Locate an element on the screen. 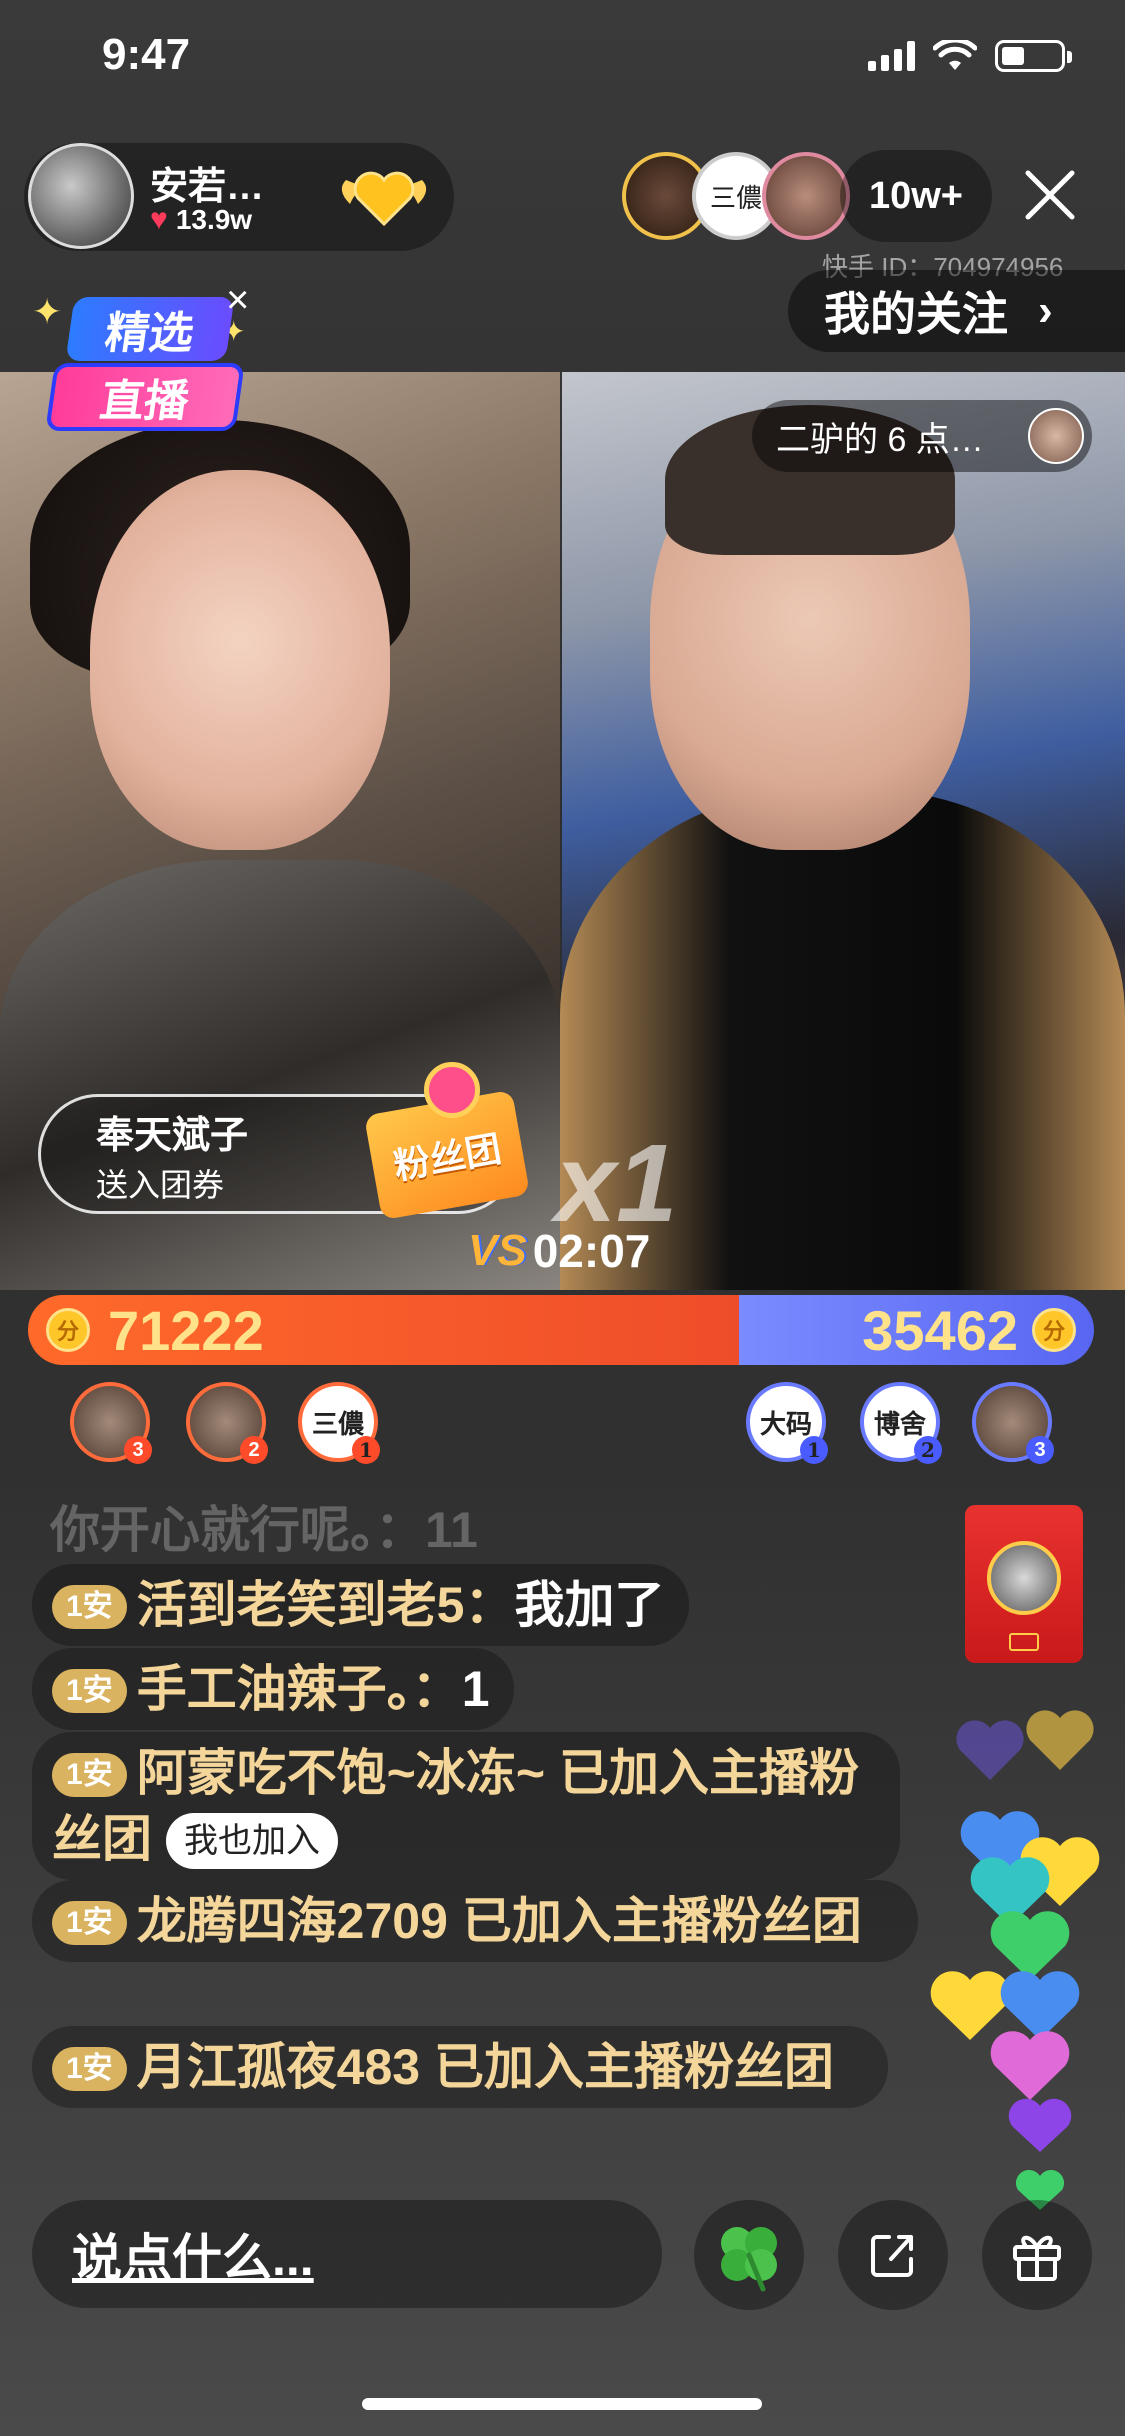 The height and width of the screenshot is (2436, 1125). signal-icon is located at coordinates (891, 56).